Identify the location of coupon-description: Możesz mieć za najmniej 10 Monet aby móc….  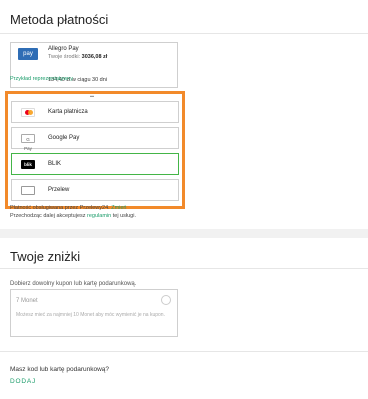
(90, 315).